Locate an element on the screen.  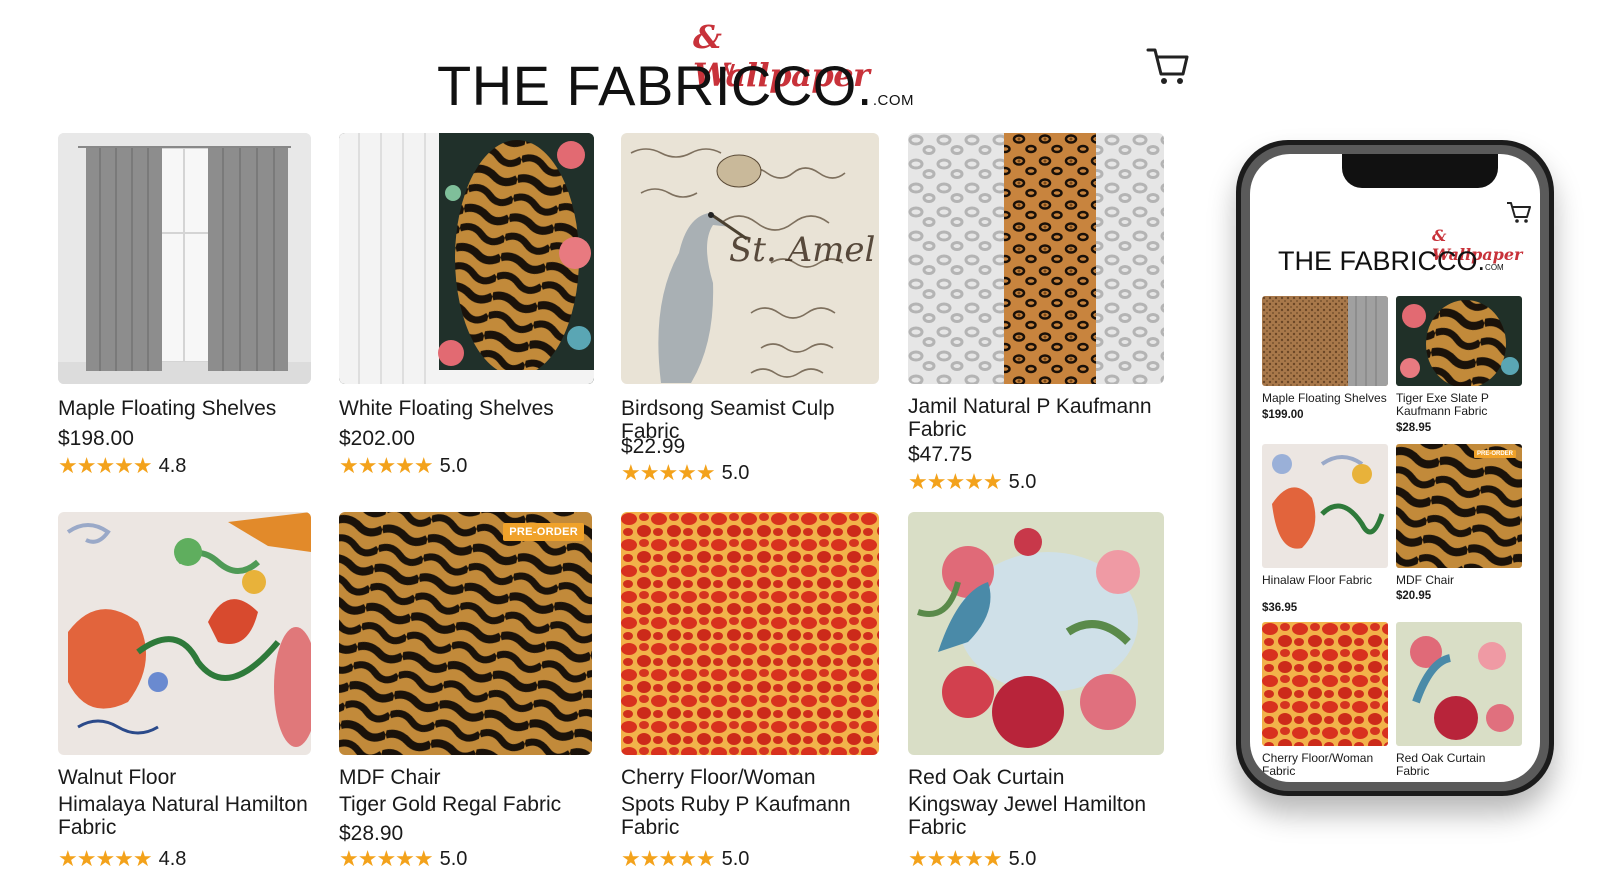
product-title: Walnut Floor is located at coordinates (117, 777).